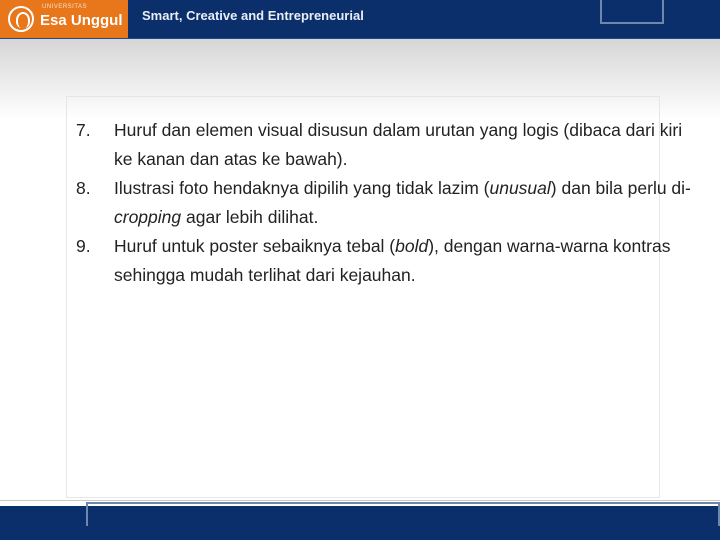 The height and width of the screenshot is (540, 720). I want to click on list-text: agar lebih dilihat., so click(250, 217).